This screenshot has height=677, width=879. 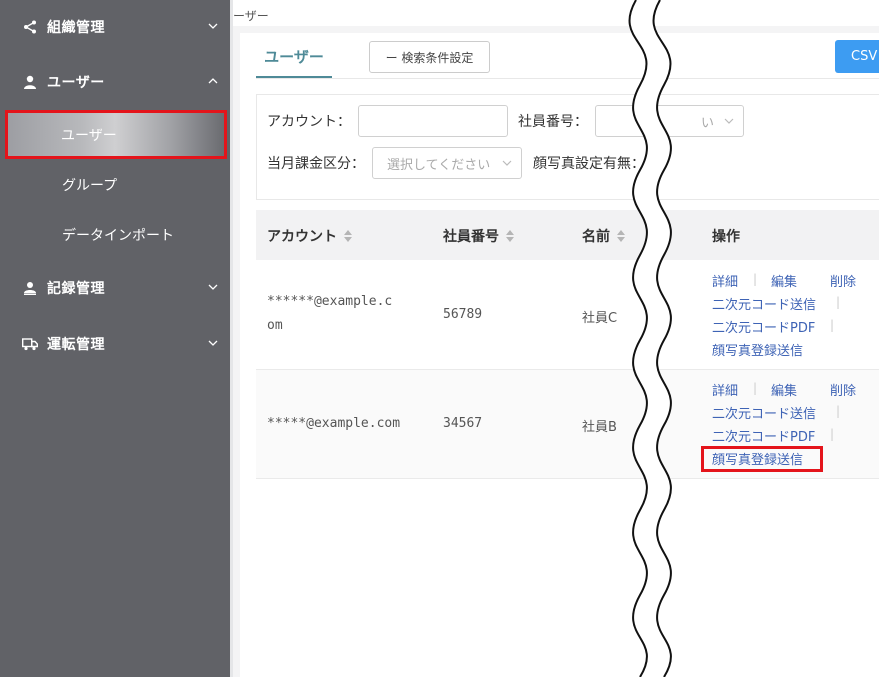 I want to click on th-actions-label: 操作, so click(x=726, y=237).